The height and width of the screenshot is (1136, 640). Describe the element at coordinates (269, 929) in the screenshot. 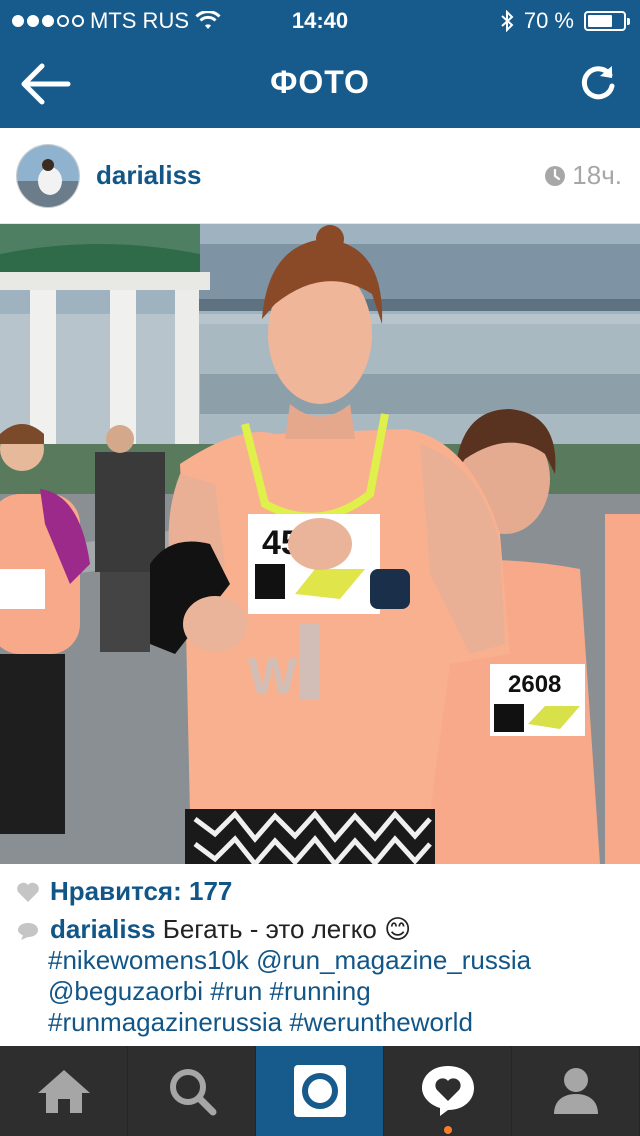

I see `caption-text: Бегать - это легко` at that location.